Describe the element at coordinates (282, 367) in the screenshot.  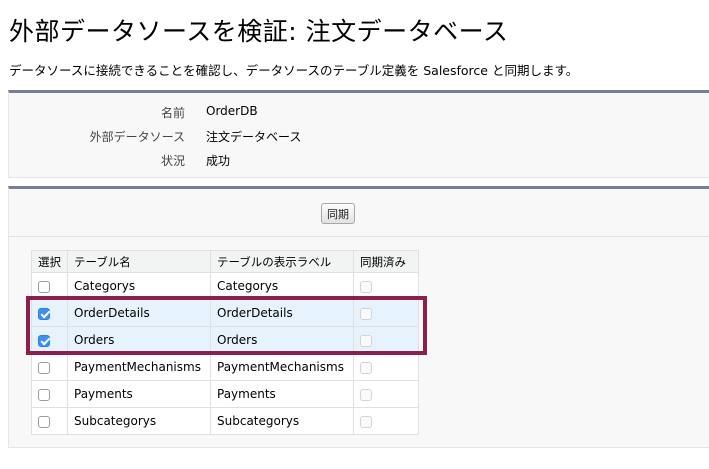
I see `display-label-cell: PaymentMechanisms` at that location.